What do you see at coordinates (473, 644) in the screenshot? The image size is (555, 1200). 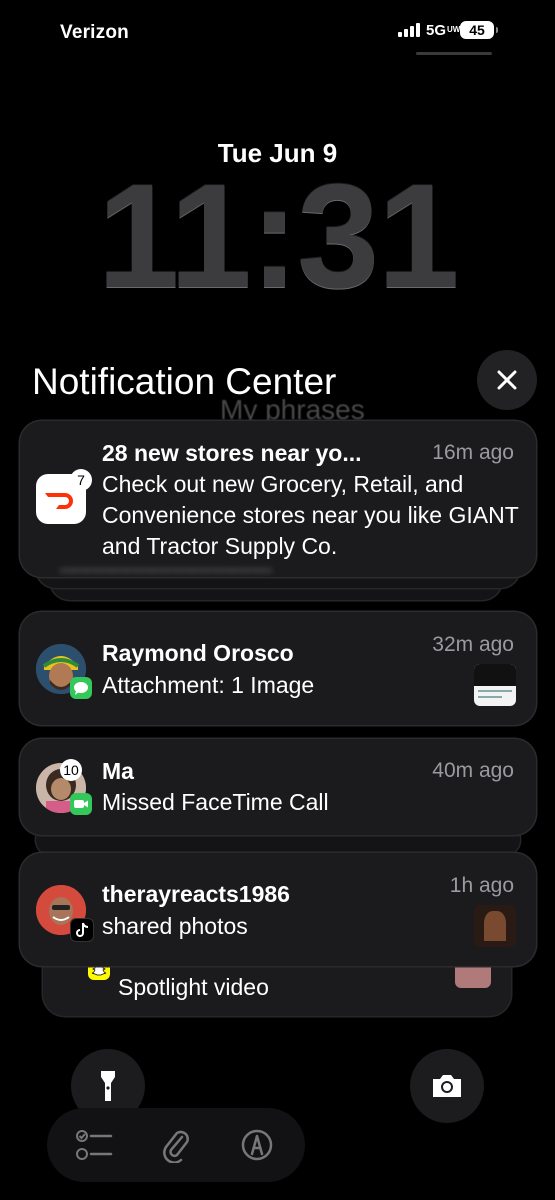 I see `notification-time: 32m ago` at bounding box center [473, 644].